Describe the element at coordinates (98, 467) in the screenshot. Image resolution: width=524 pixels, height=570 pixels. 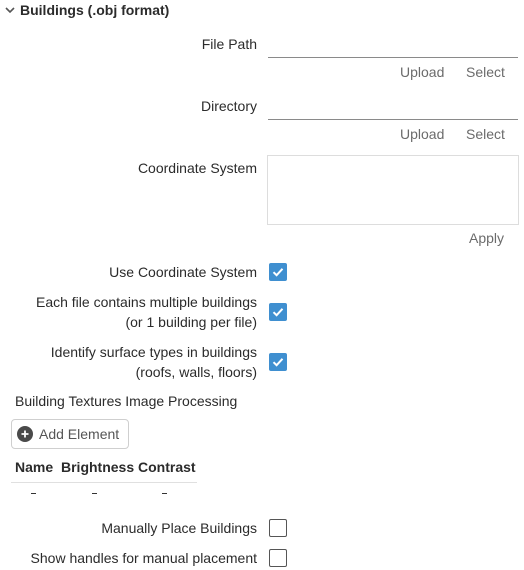
I see `column-header-brightness: Brightness` at that location.